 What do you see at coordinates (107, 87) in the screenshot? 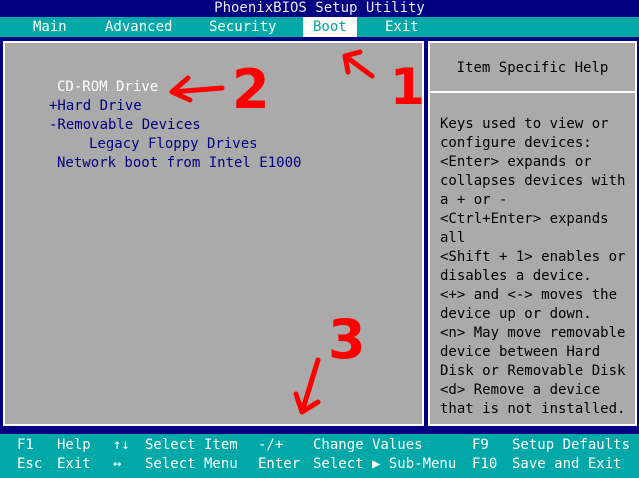
I see `boot-item-cdrom: CD-ROM Drive` at bounding box center [107, 87].